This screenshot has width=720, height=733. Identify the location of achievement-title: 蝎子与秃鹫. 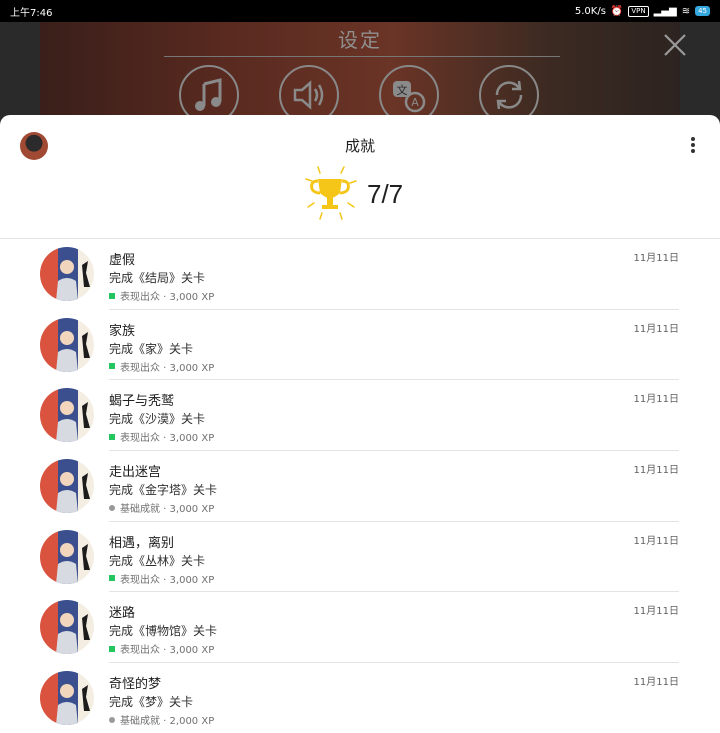
(142, 402).